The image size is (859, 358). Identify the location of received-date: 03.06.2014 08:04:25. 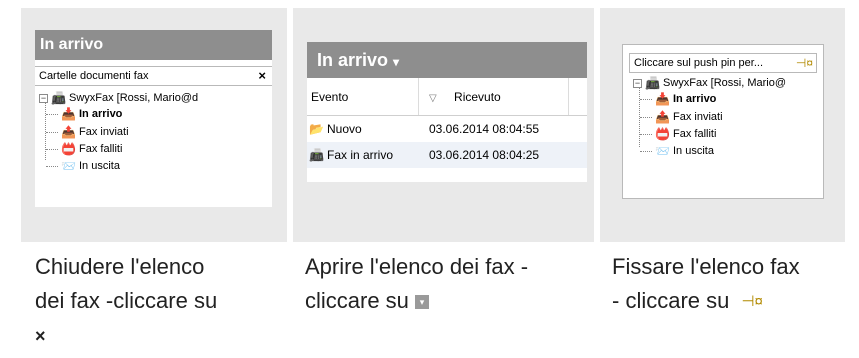
(484, 155).